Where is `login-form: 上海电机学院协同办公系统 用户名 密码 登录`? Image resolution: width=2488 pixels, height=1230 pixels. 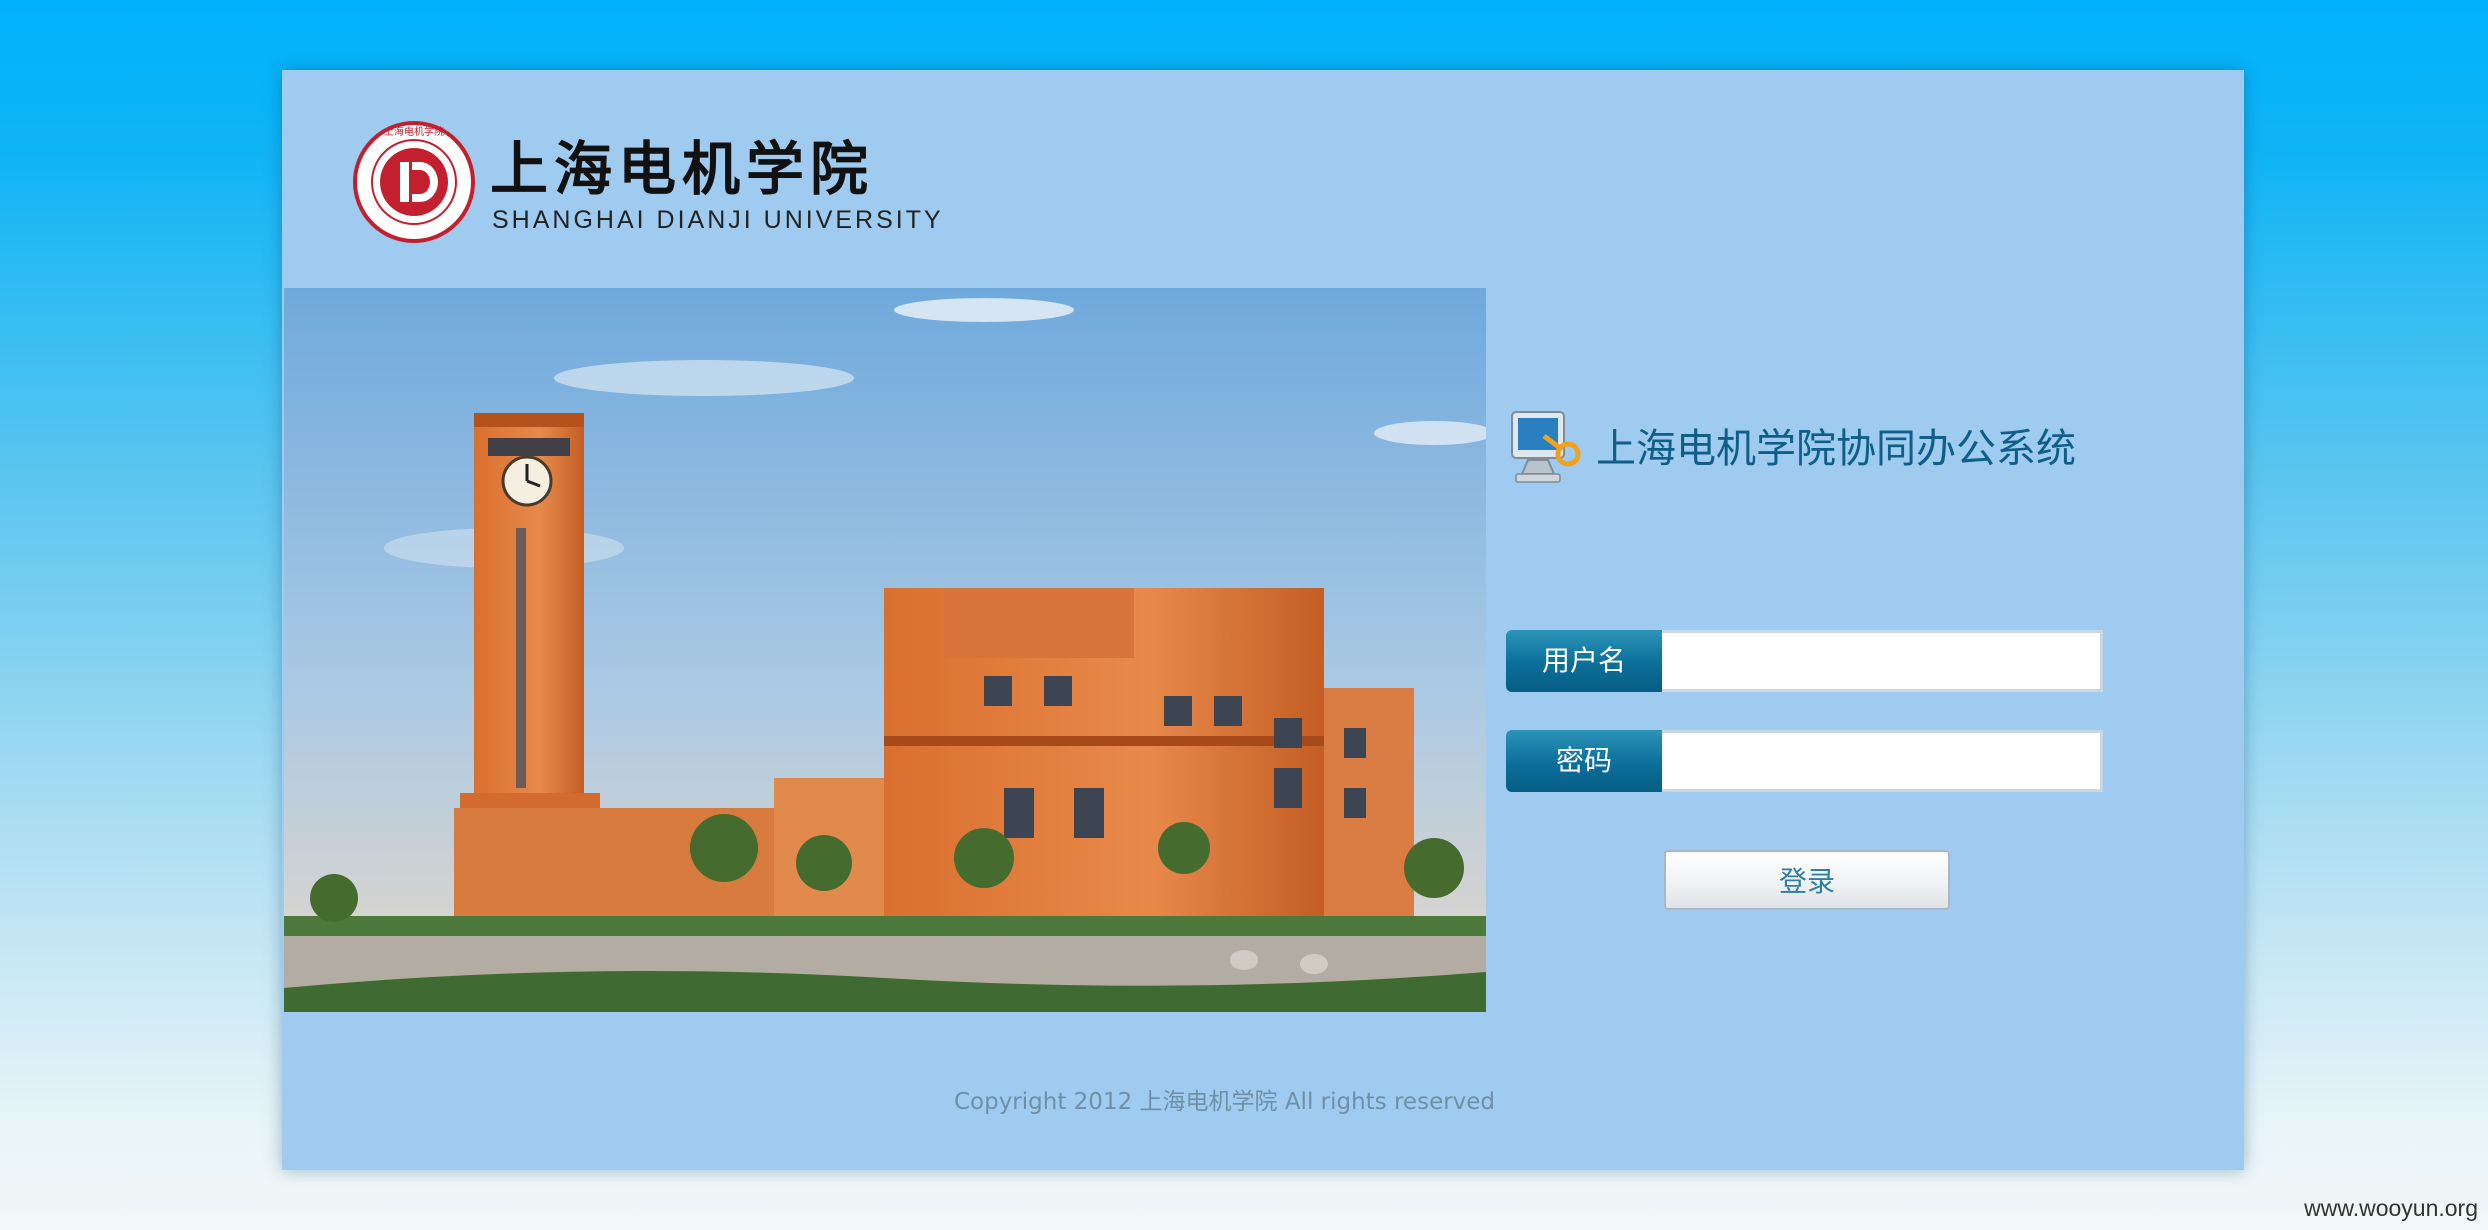 login-form: 上海电机学院协同办公系统 用户名 密码 登录 is located at coordinates (1846, 655).